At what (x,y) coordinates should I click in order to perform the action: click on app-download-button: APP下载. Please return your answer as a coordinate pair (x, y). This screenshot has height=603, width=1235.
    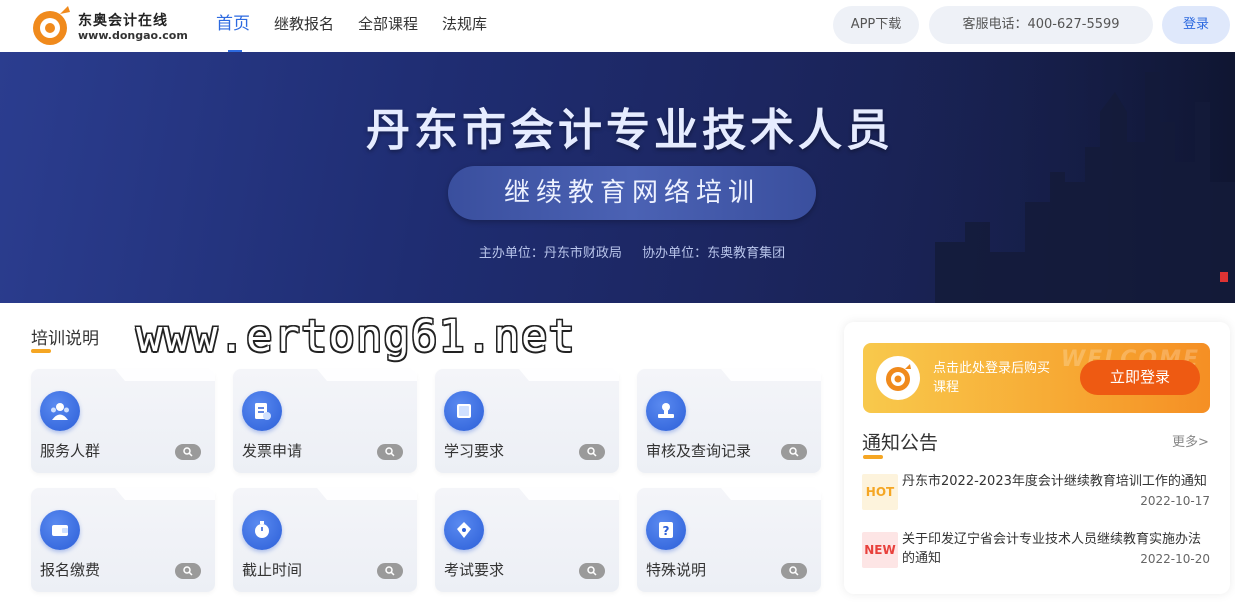
    Looking at the image, I should click on (876, 25).